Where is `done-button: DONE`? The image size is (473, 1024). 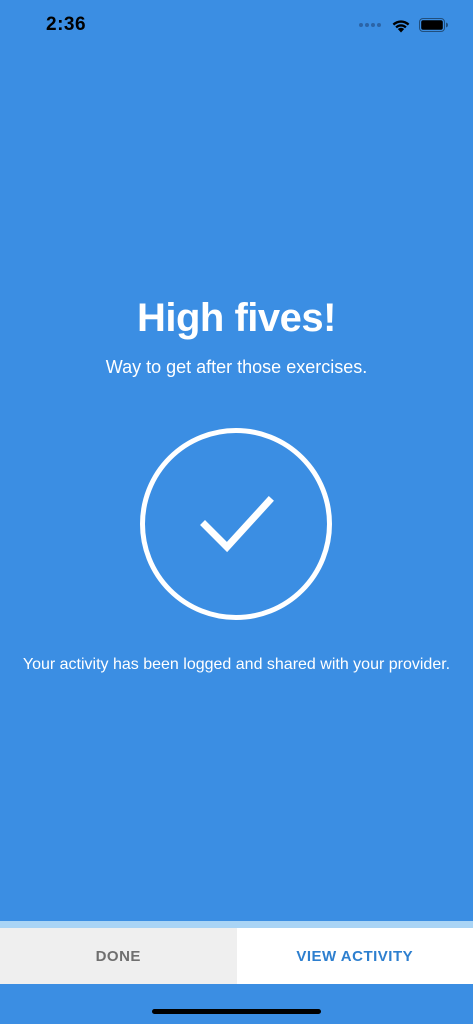
done-button: DONE is located at coordinates (118, 956).